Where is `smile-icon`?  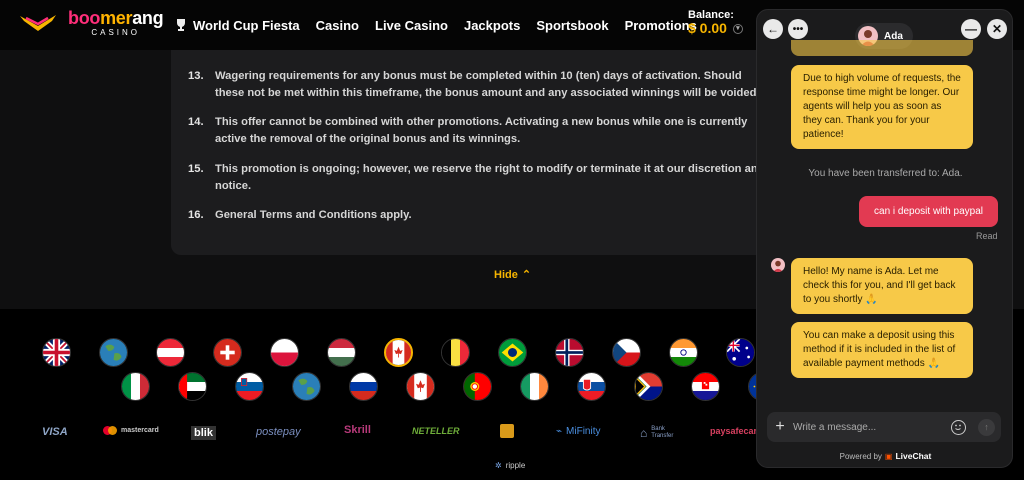
smile-icon is located at coordinates (958, 427).